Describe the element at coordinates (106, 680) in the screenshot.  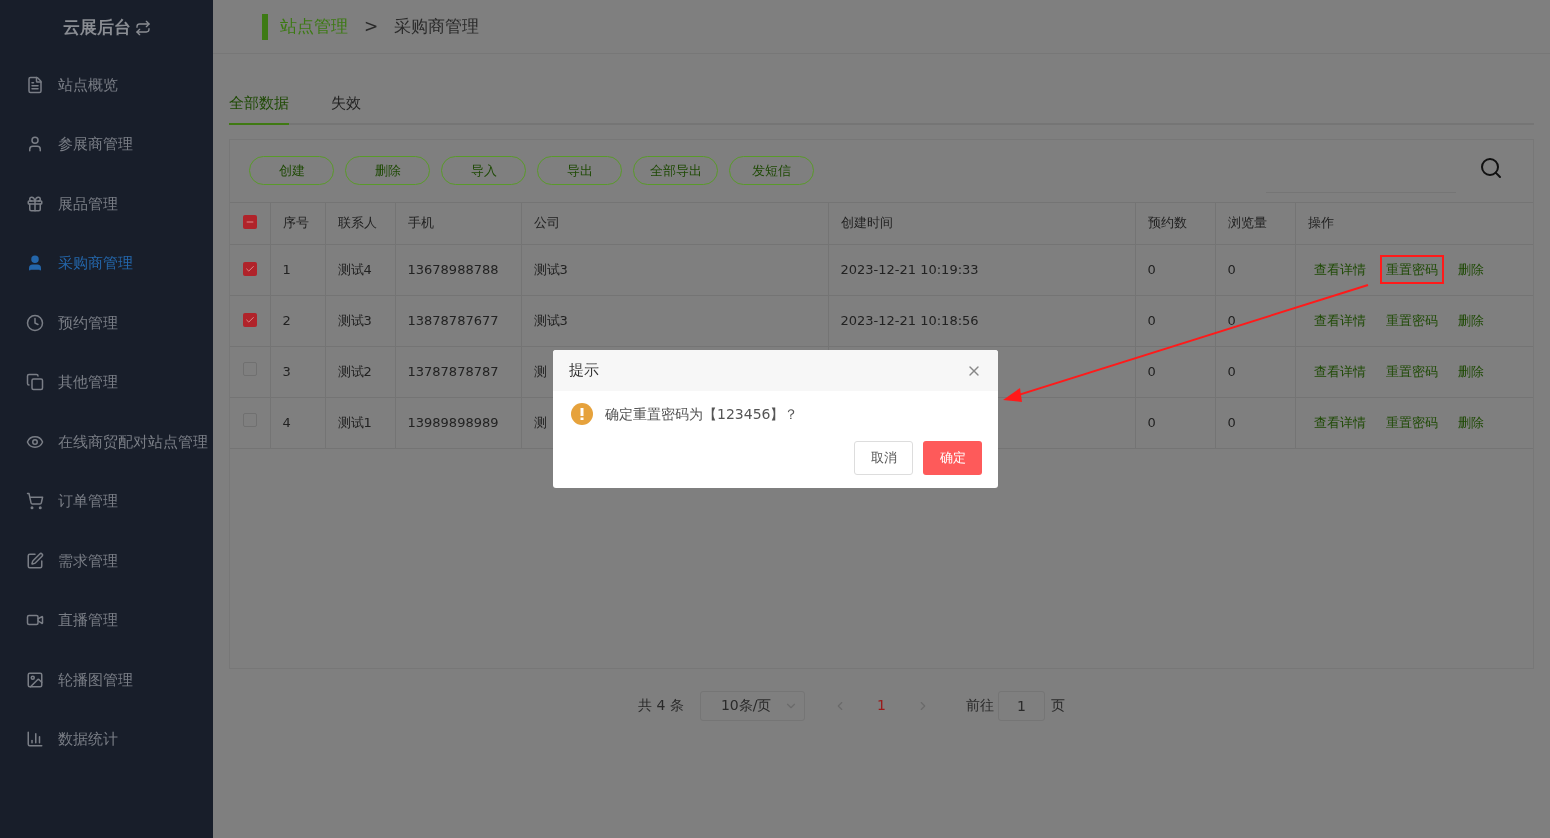
I see `sidebar-item: 轮播图管理` at that location.